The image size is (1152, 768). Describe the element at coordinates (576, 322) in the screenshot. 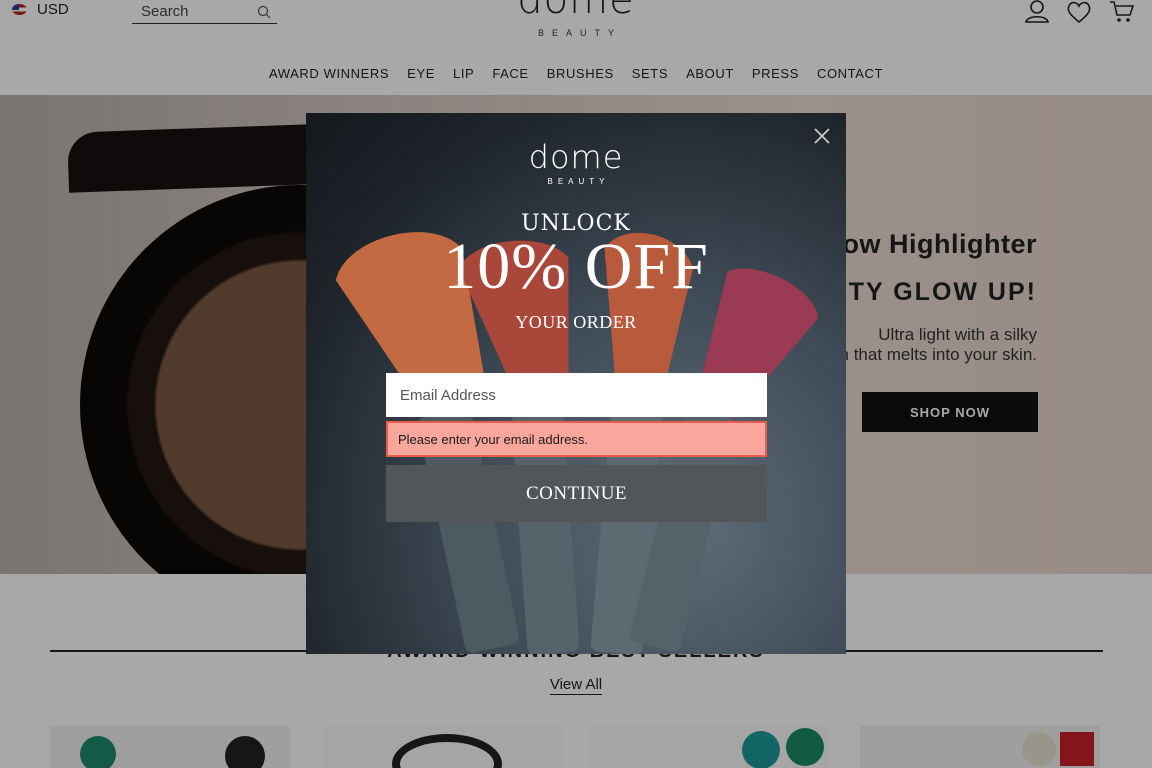

I see `popup-your-order-text: YOUR ORDER` at that location.